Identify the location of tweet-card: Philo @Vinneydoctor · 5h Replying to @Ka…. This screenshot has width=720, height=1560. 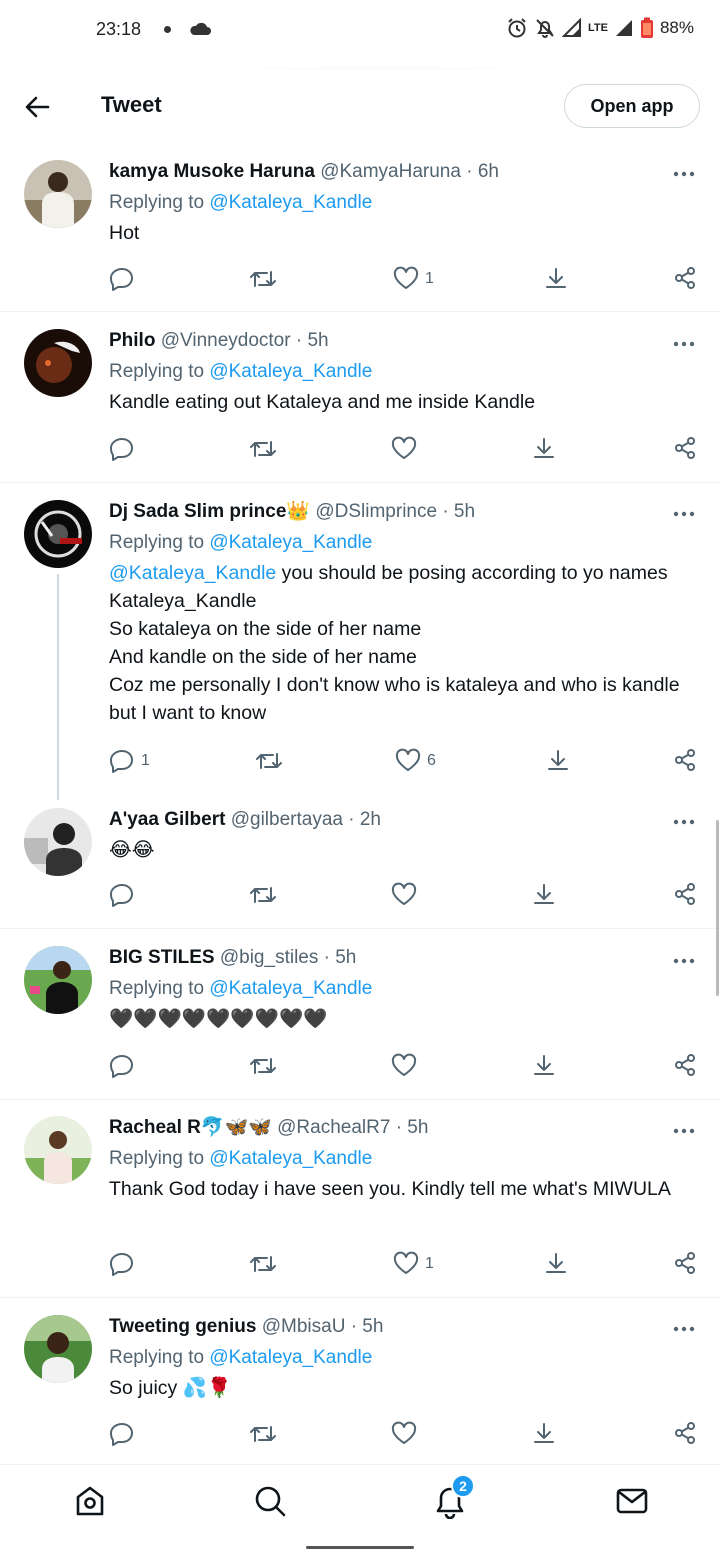
(360, 398).